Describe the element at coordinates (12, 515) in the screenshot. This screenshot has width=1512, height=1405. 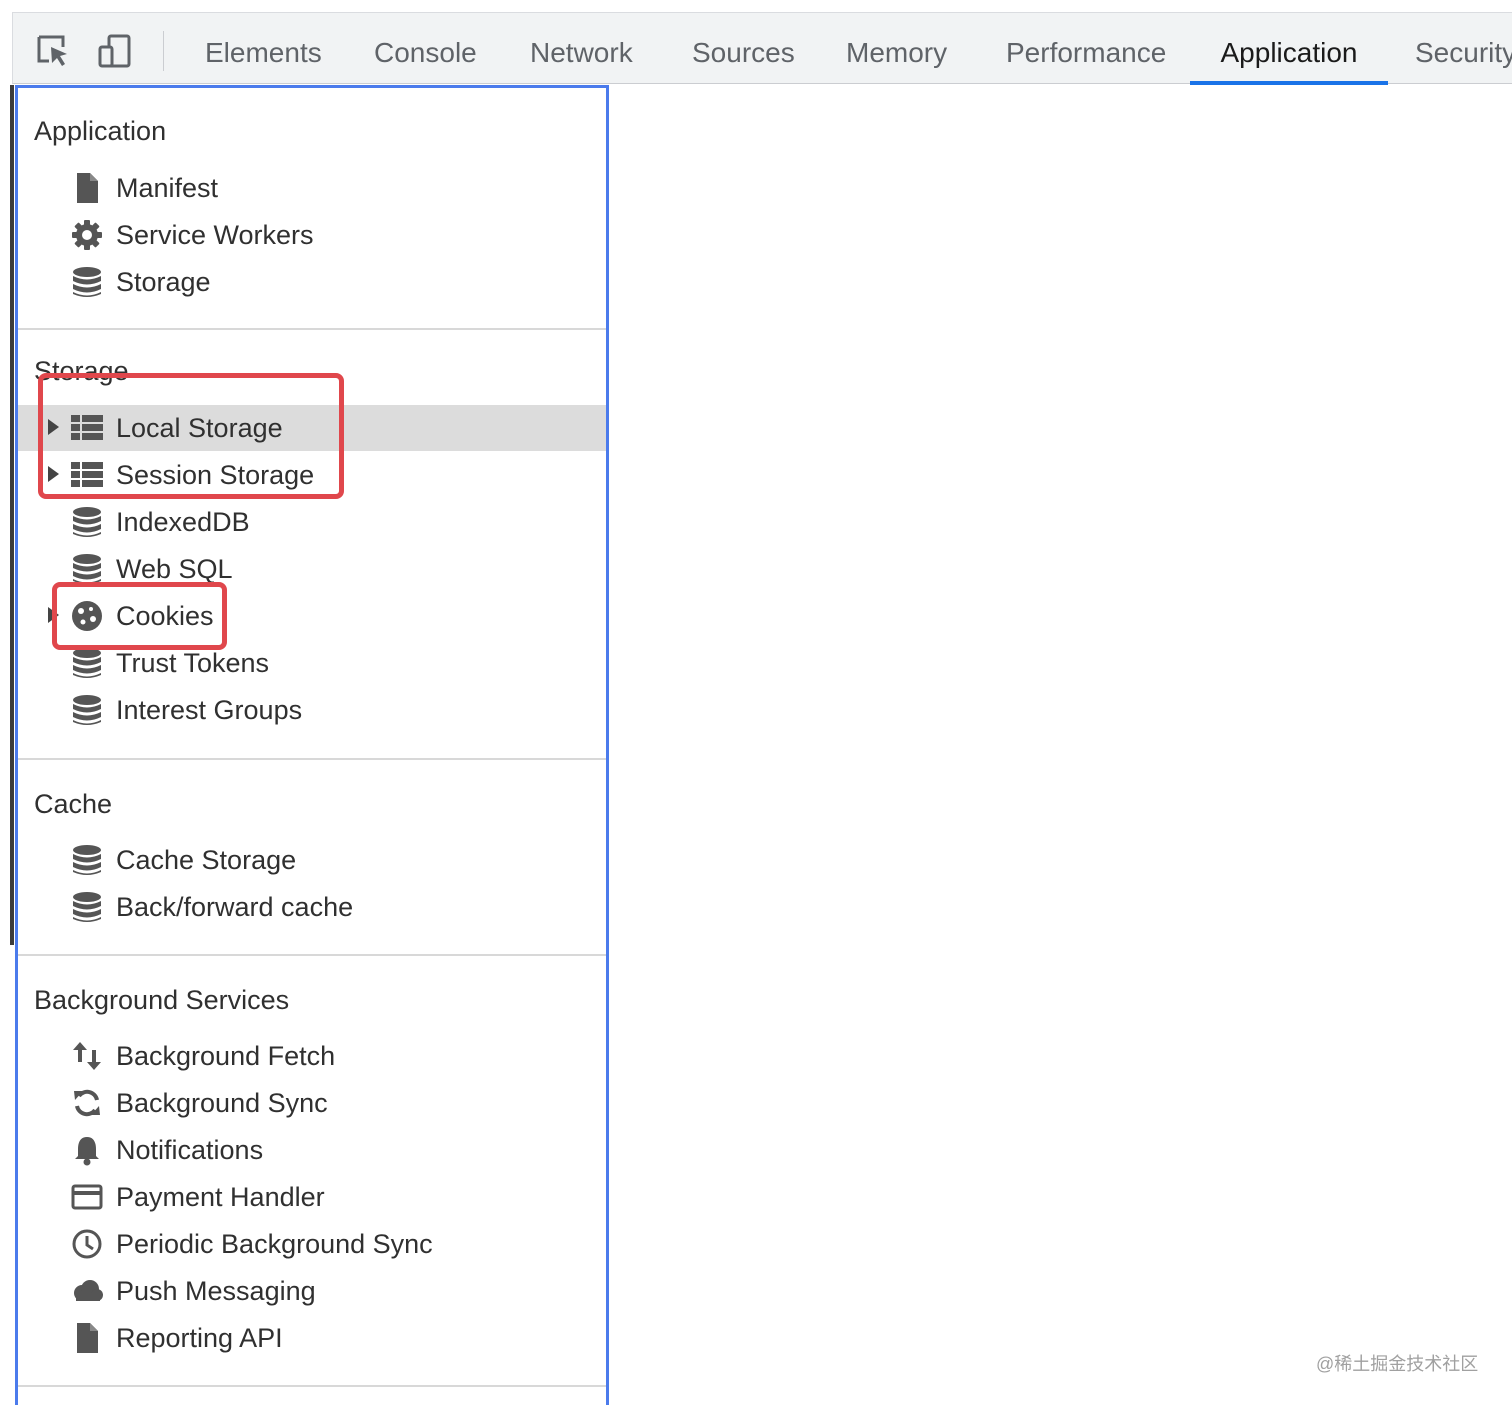
I see `panel-left-edge` at that location.